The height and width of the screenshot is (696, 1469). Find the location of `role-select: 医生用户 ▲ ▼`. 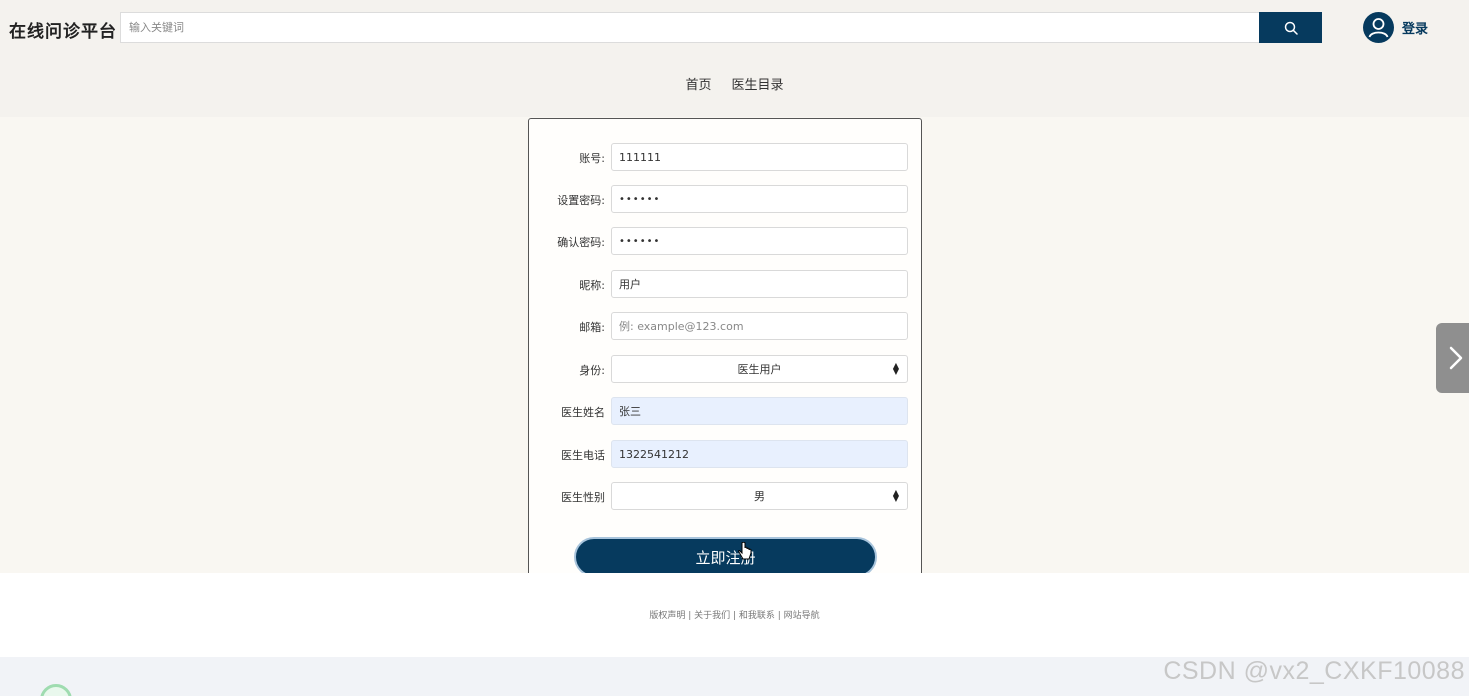

role-select: 医生用户 ▲ ▼ is located at coordinates (759, 369).